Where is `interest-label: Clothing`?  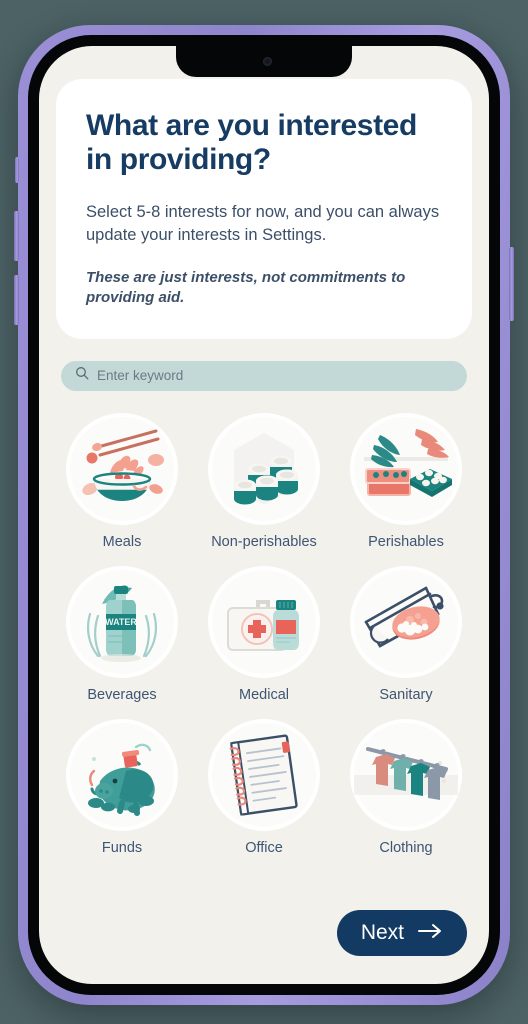 interest-label: Clothing is located at coordinates (406, 847).